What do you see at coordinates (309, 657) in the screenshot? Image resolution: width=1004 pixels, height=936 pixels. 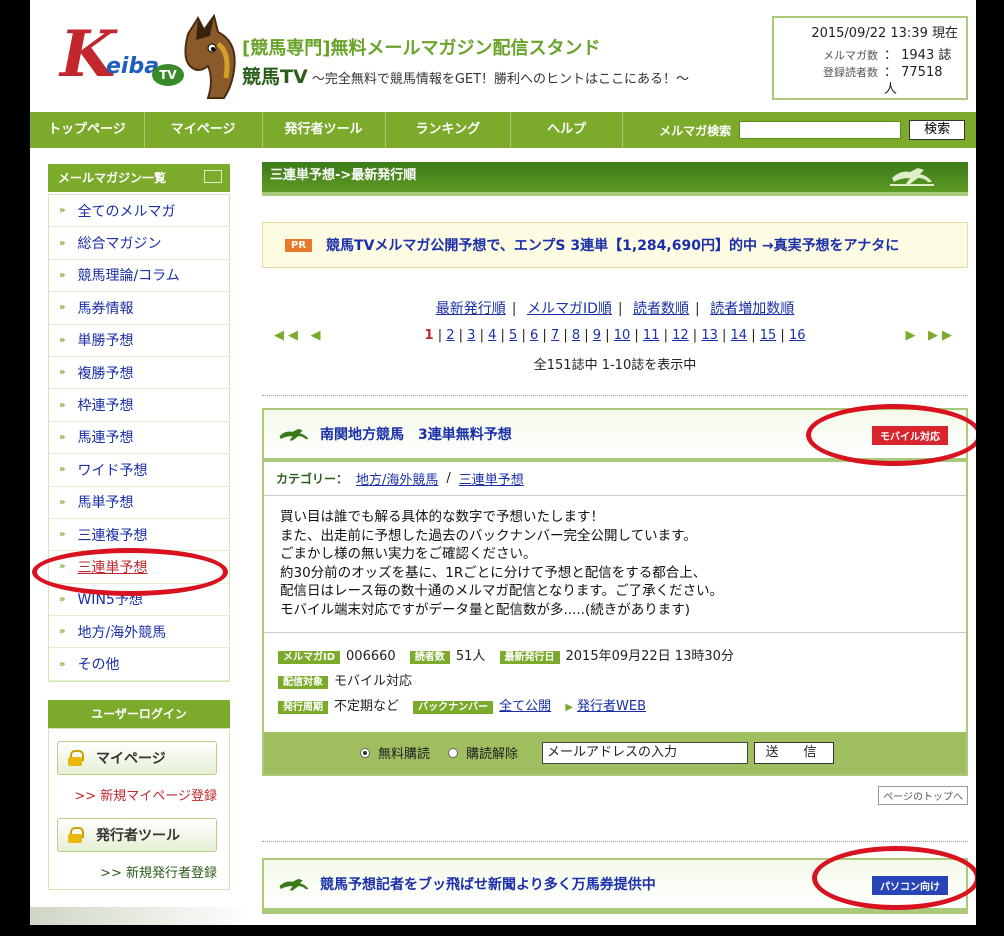 I see `tag-magazine-id: メルマガID` at bounding box center [309, 657].